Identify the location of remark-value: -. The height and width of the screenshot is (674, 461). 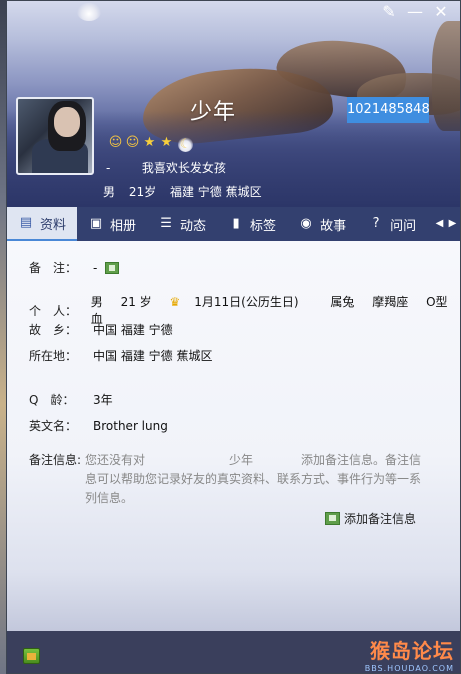
(95, 267).